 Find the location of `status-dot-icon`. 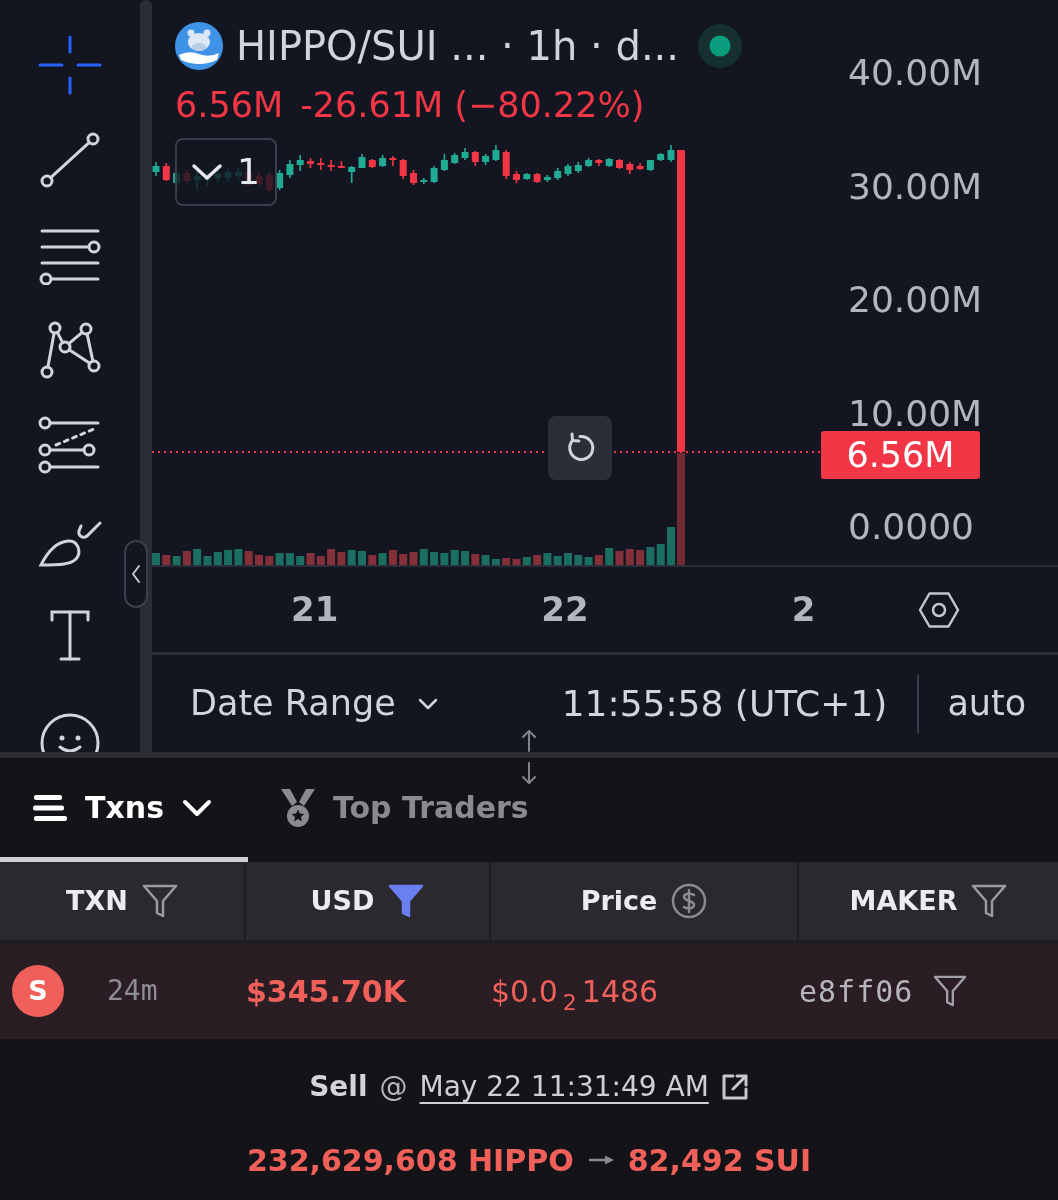

status-dot-icon is located at coordinates (720, 46).